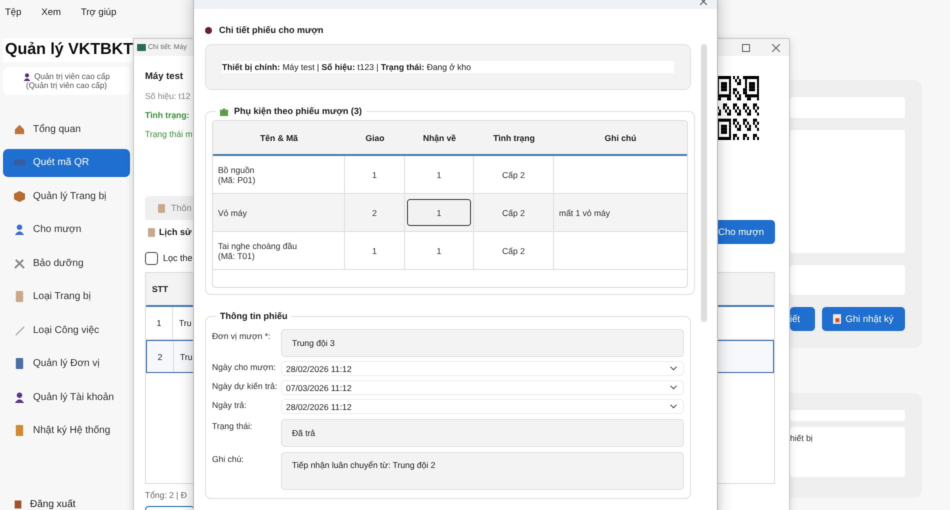  Describe the element at coordinates (237, 179) in the screenshot. I see `accessory-code: (Mã: P01)` at that location.